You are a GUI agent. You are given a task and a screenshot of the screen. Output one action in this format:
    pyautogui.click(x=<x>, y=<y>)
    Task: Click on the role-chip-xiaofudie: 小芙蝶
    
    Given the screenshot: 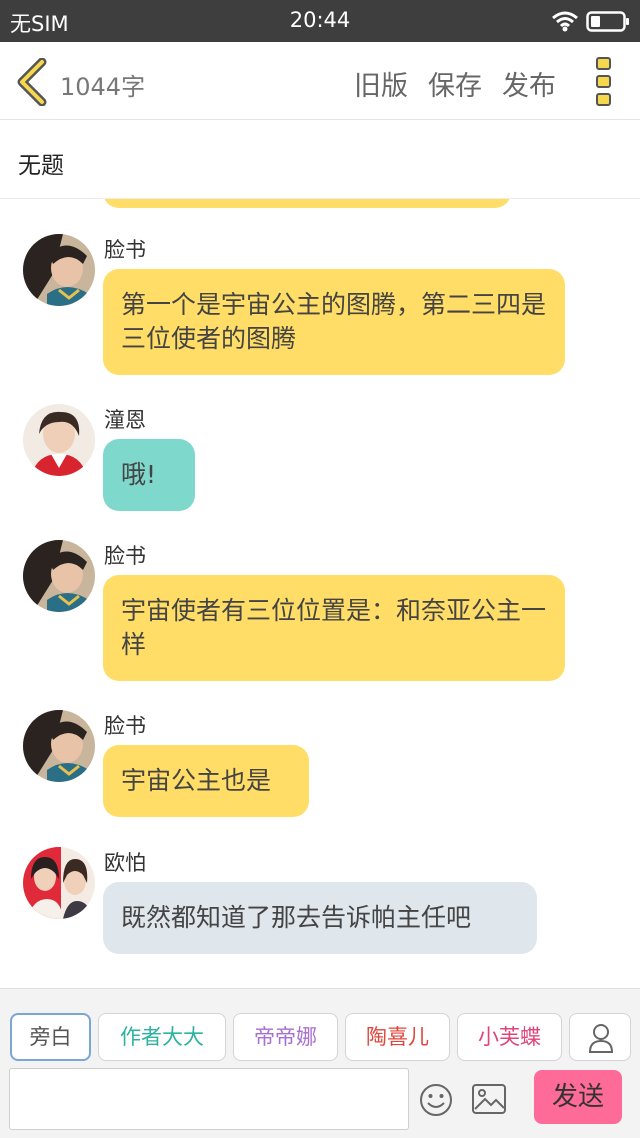 What is the action you would take?
    pyautogui.click(x=509, y=1037)
    